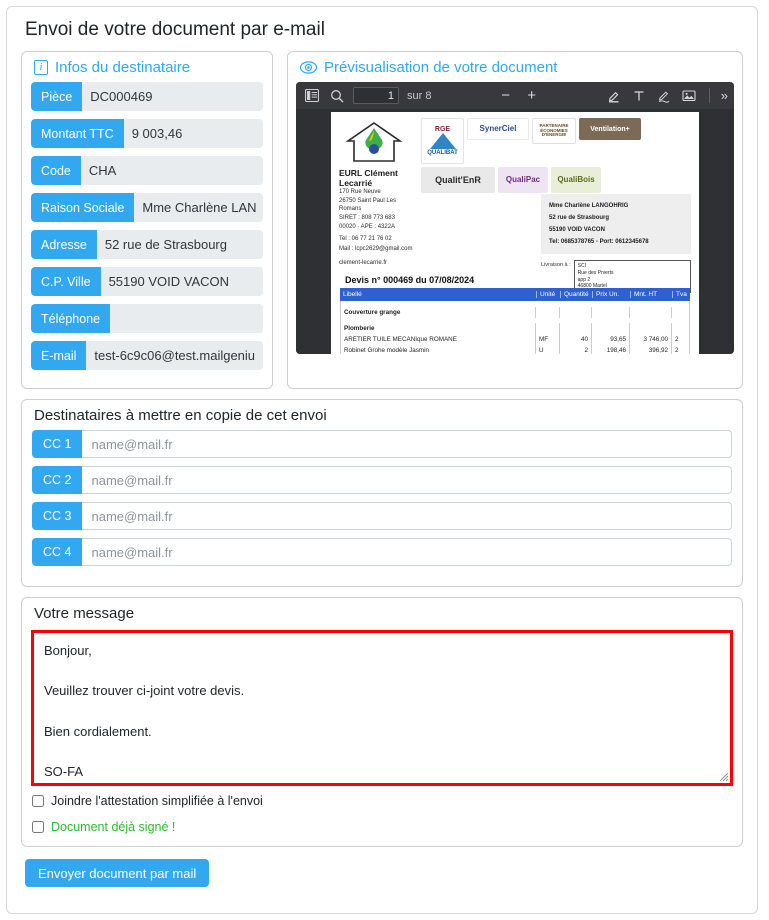  I want to click on badge-qualibat: RGE QUALIBAT, so click(442, 141).